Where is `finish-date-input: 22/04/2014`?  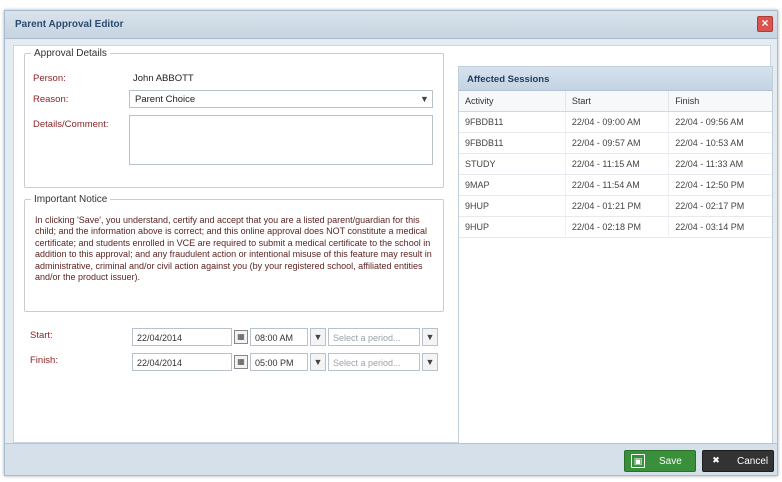
finish-date-input: 22/04/2014 is located at coordinates (182, 362).